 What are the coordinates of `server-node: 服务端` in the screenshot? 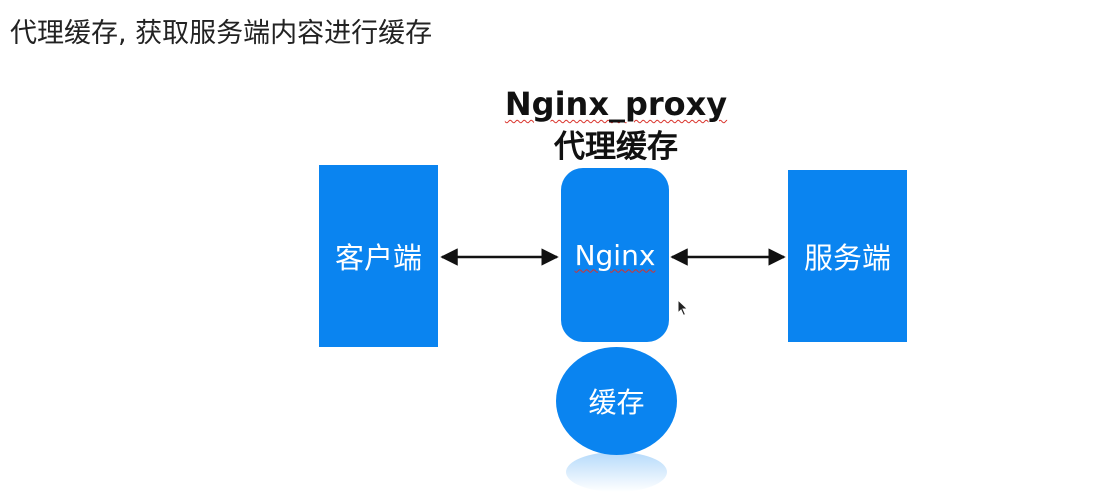 It's located at (847, 256).